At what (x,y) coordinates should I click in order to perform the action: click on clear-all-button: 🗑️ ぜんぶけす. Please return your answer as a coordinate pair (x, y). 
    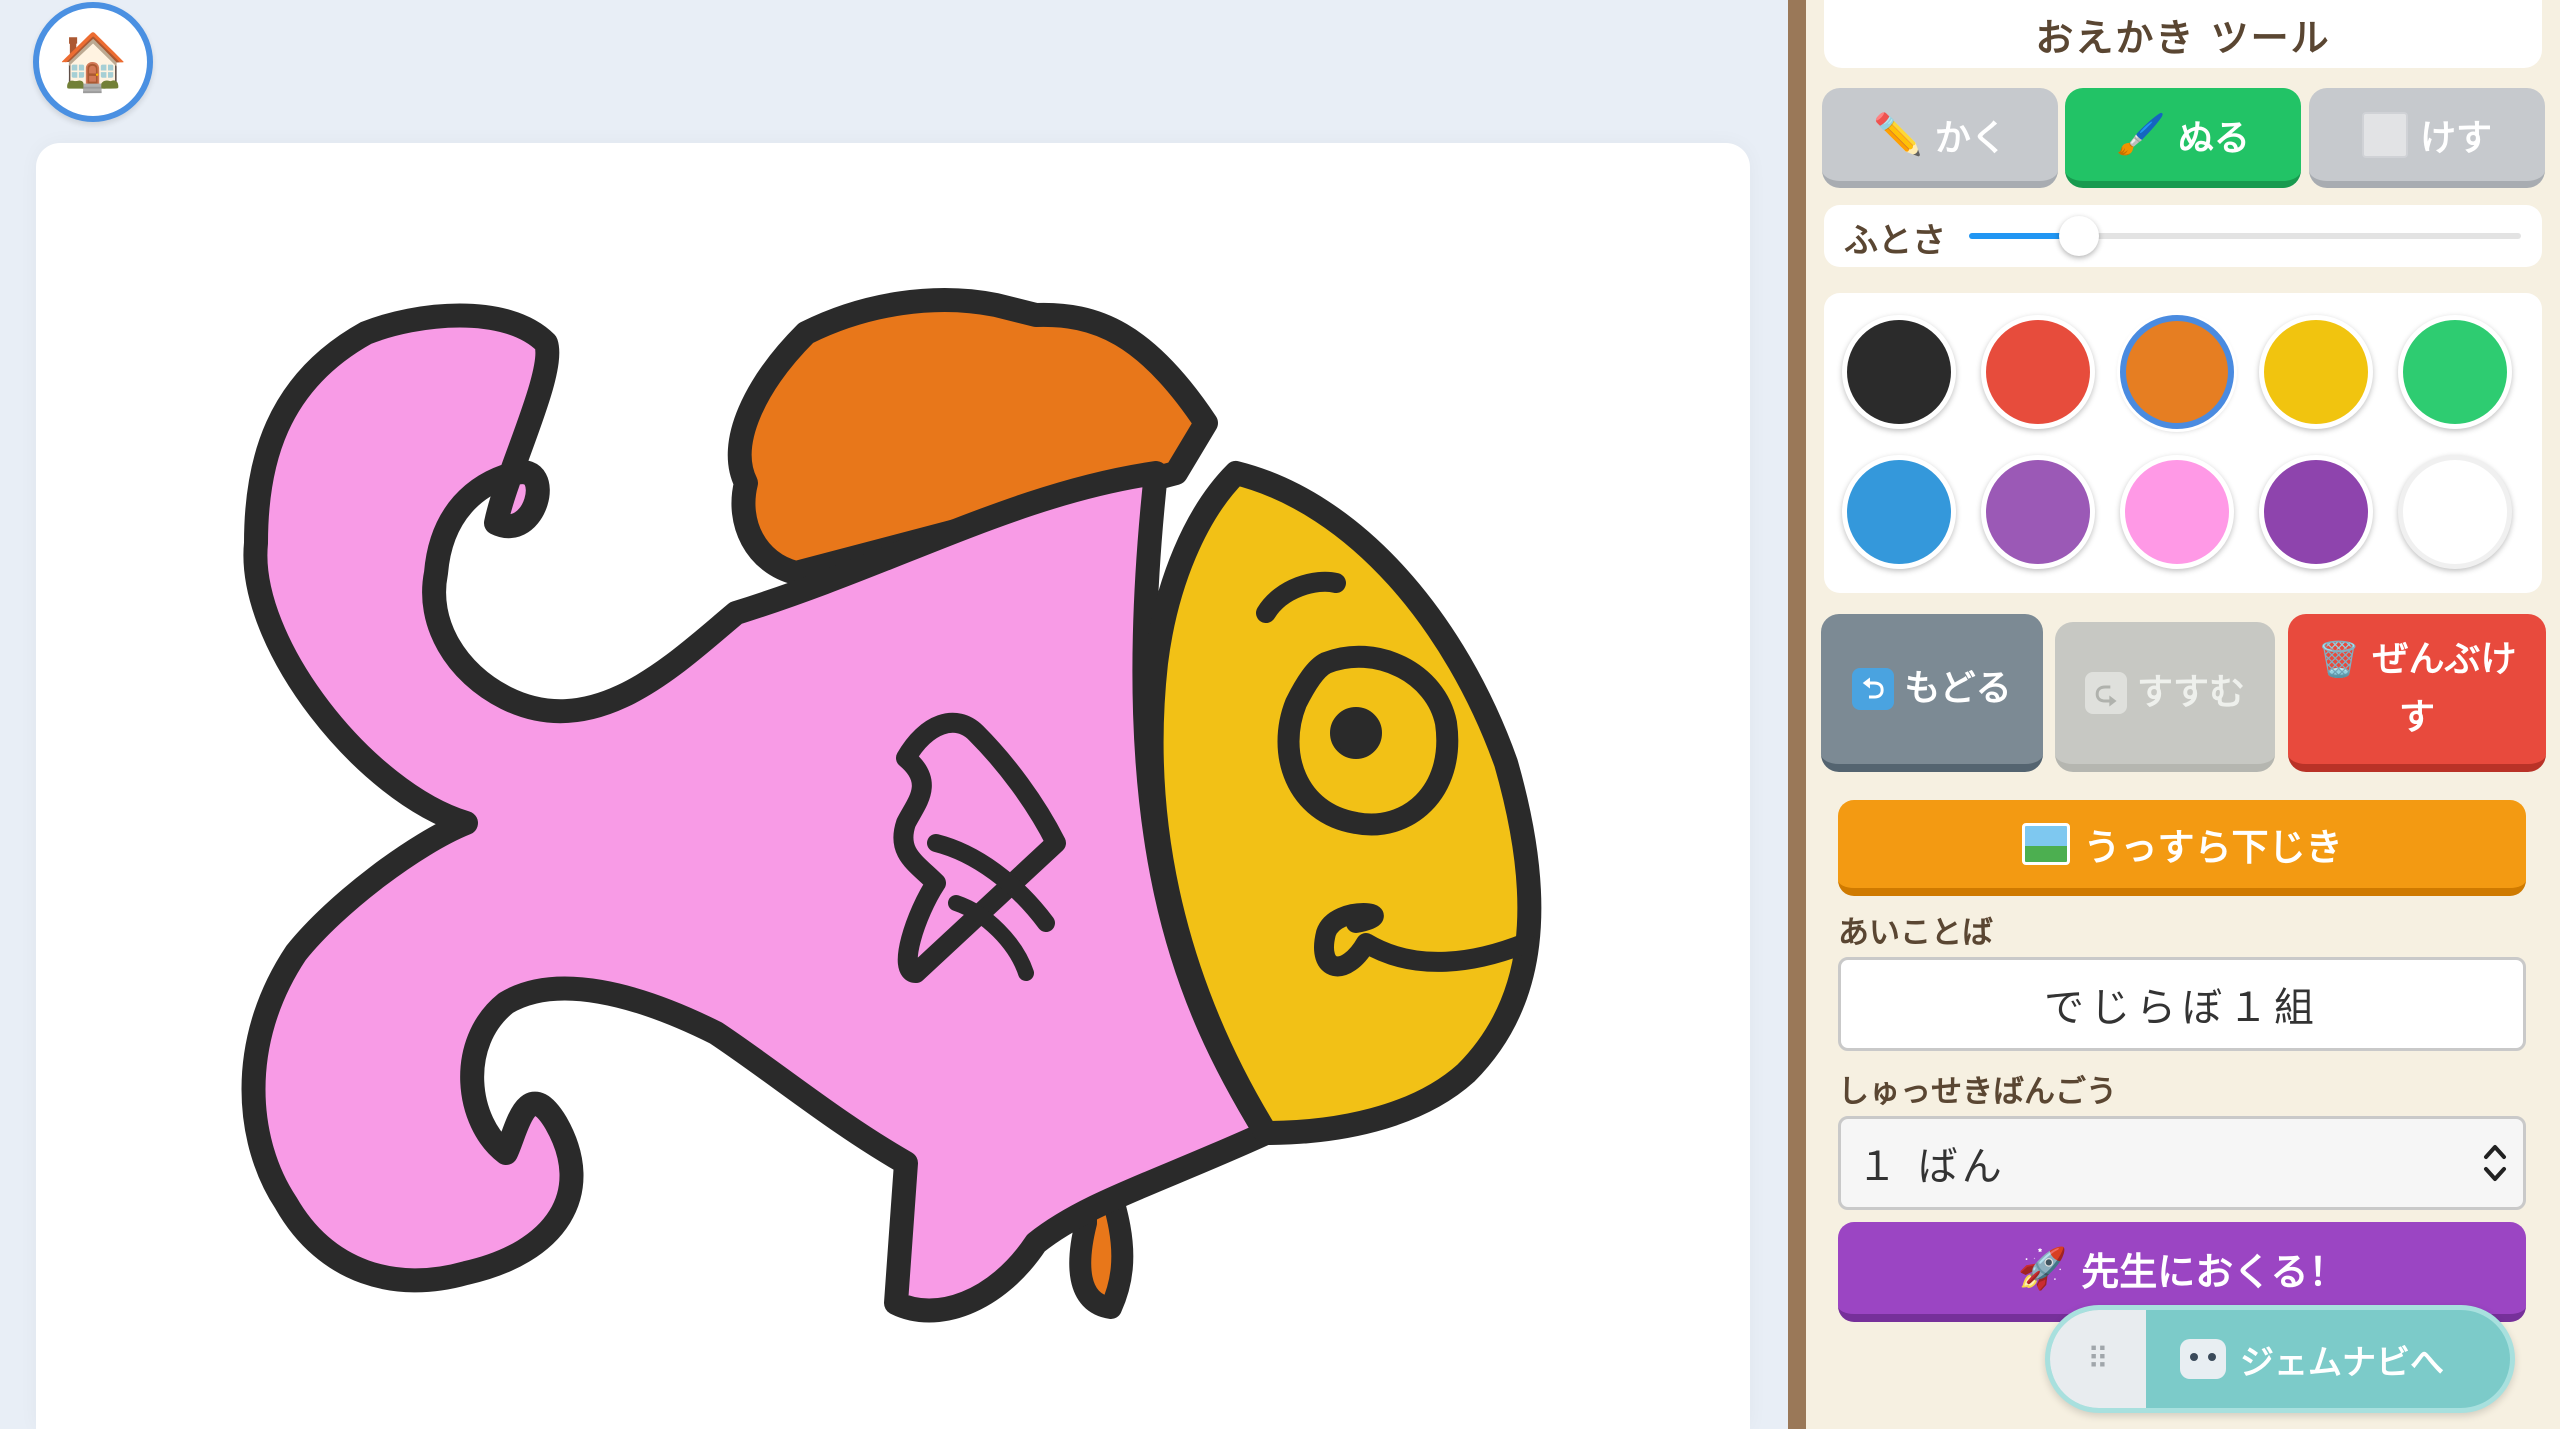
    Looking at the image, I should click on (2417, 693).